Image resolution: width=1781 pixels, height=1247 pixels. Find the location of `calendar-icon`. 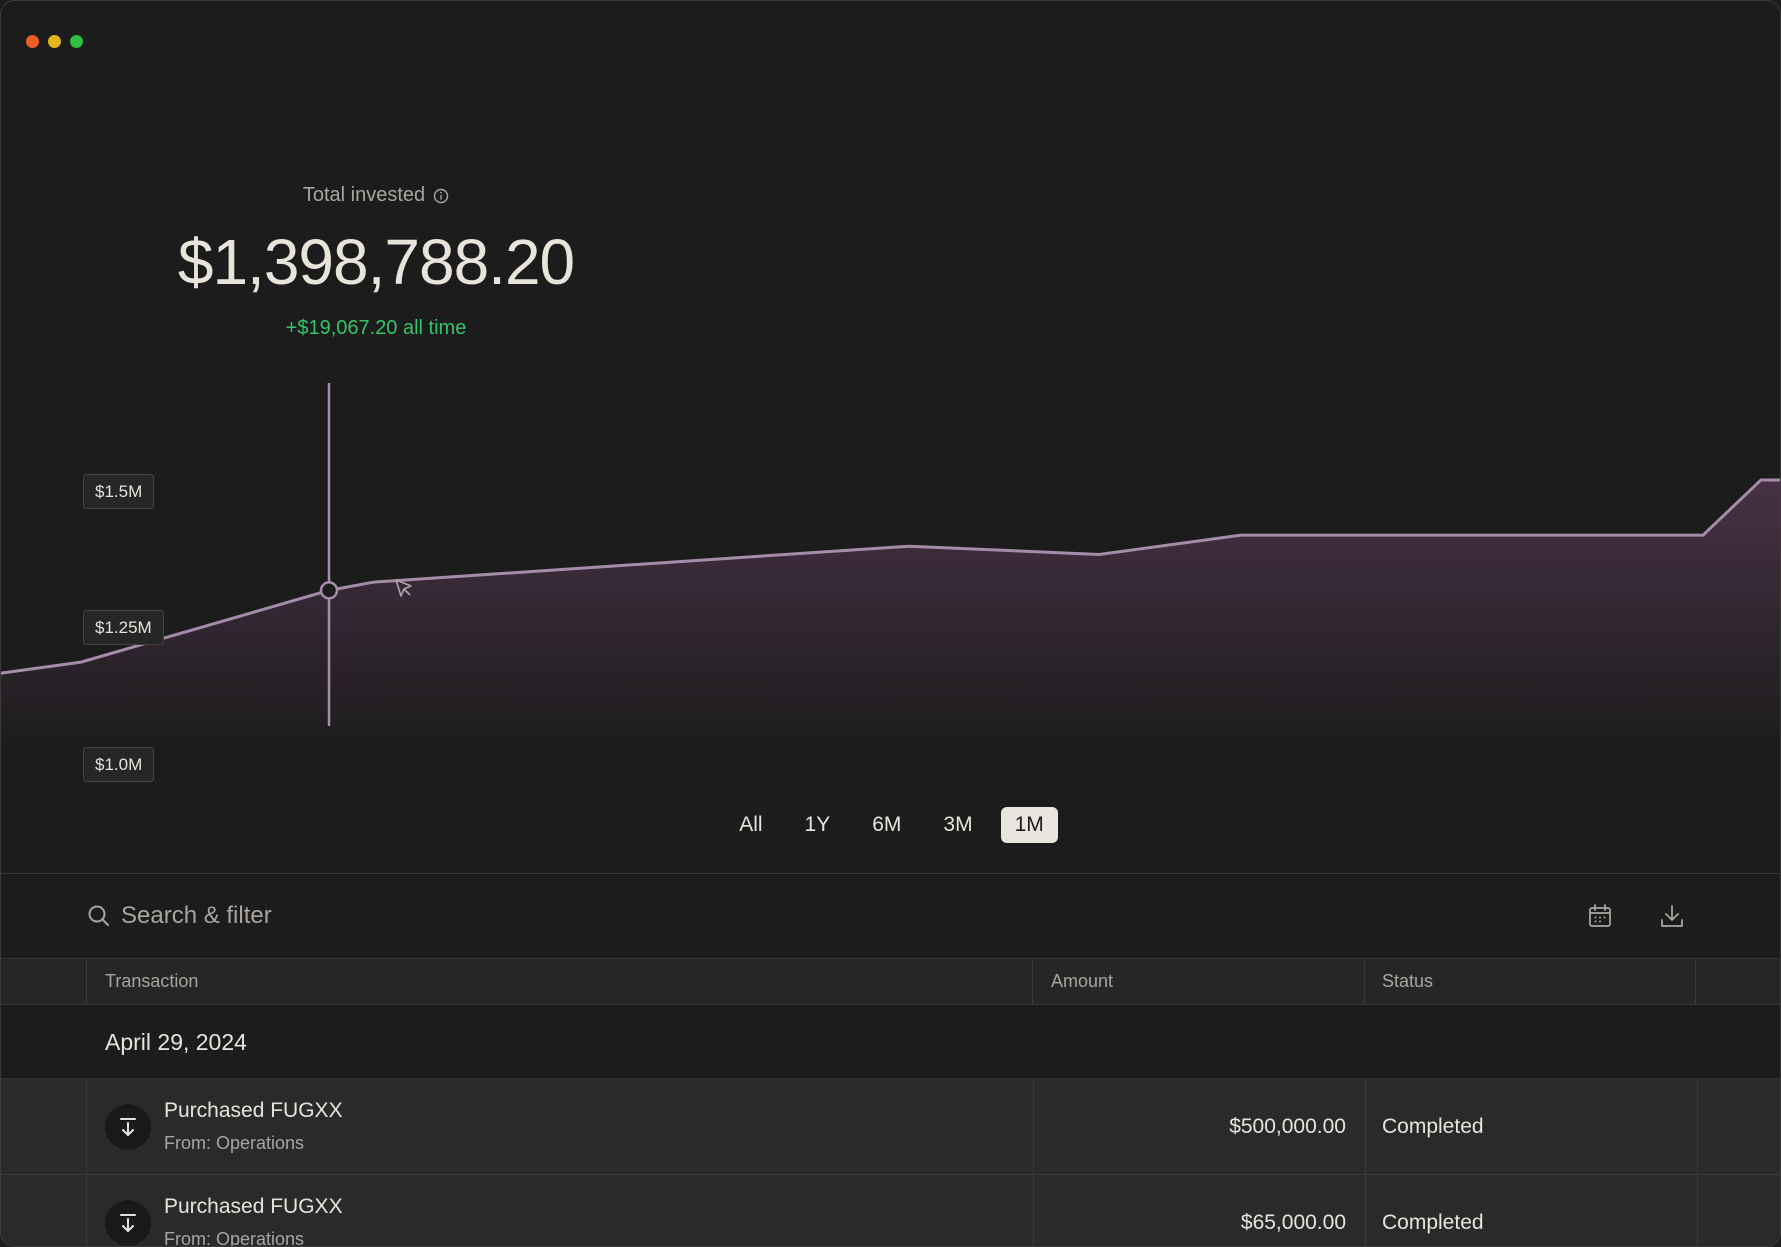

calendar-icon is located at coordinates (1600, 916).